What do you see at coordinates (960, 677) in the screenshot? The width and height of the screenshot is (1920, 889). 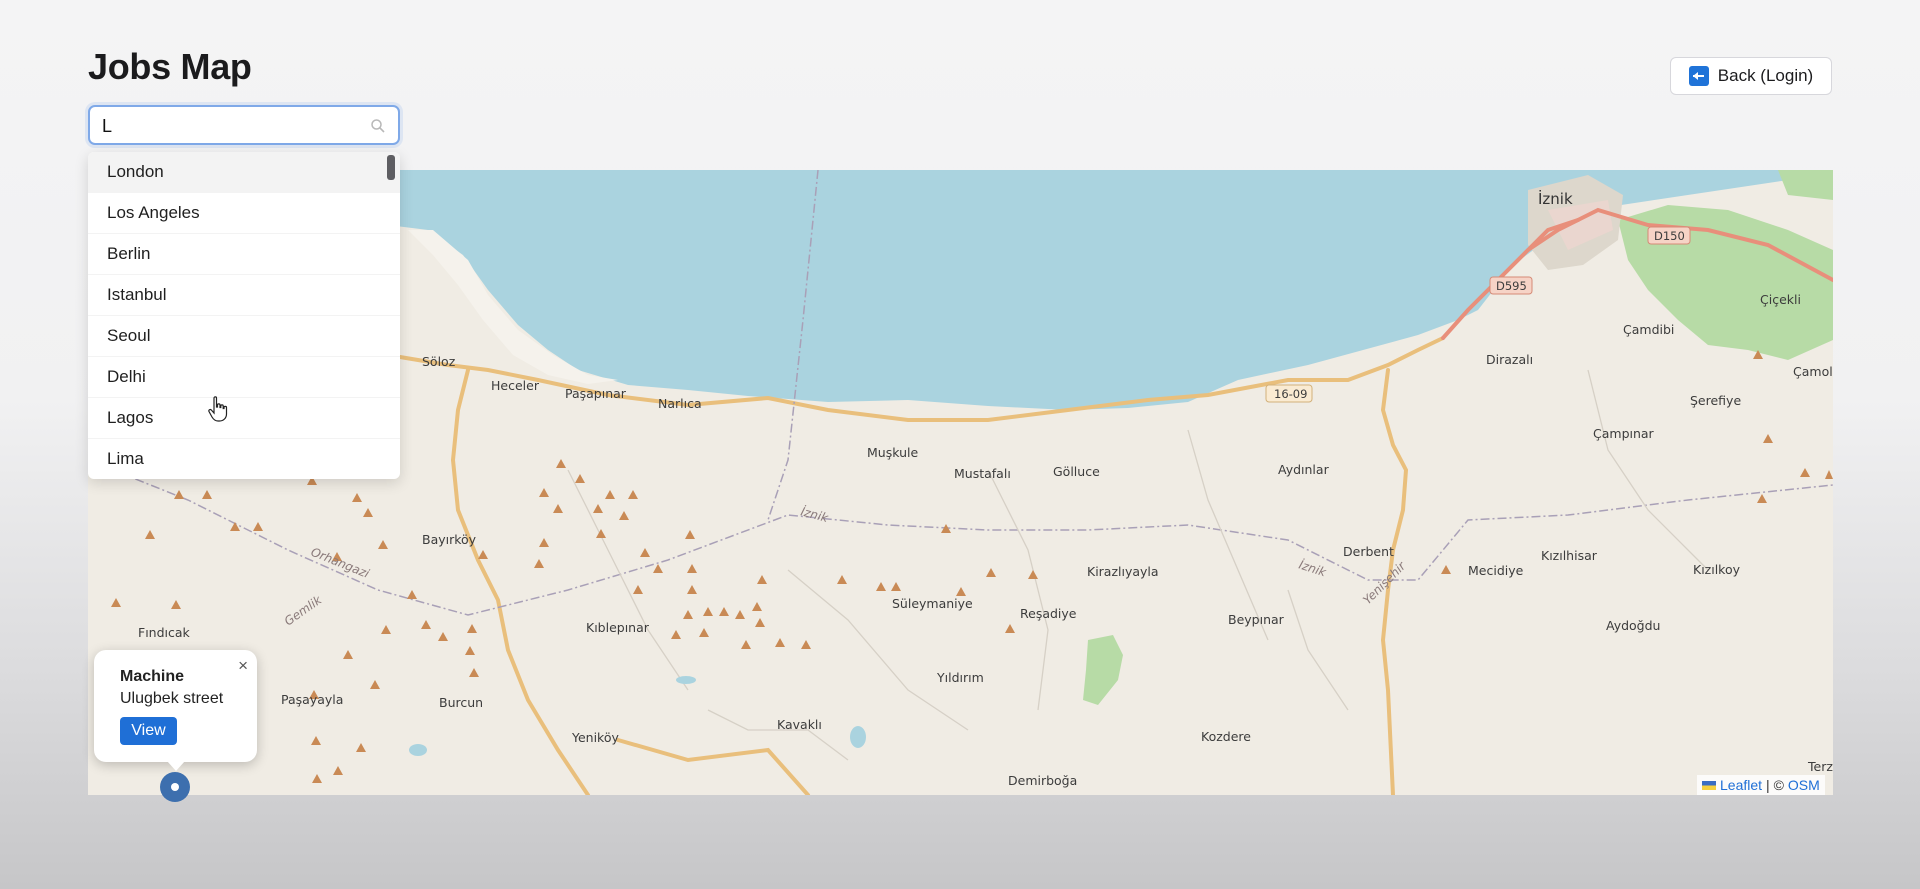 I see `svg-text: Yıldırım` at bounding box center [960, 677].